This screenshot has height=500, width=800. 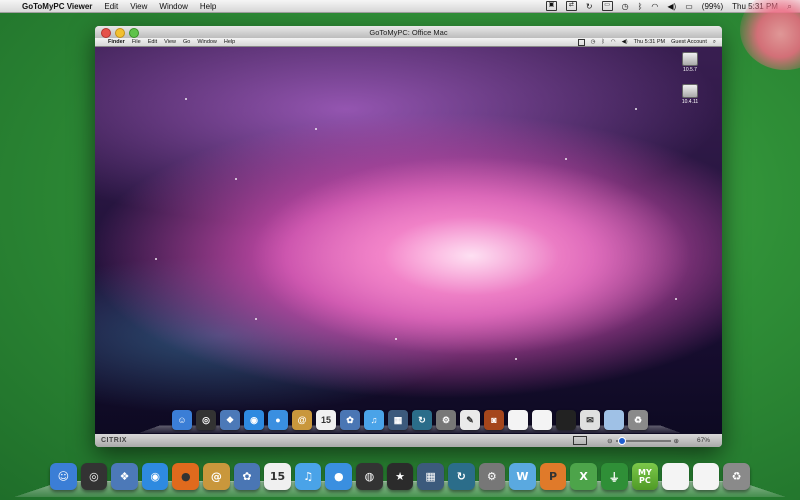 What do you see at coordinates (703, 440) in the screenshot?
I see `zoom-percent: 67%` at bounding box center [703, 440].